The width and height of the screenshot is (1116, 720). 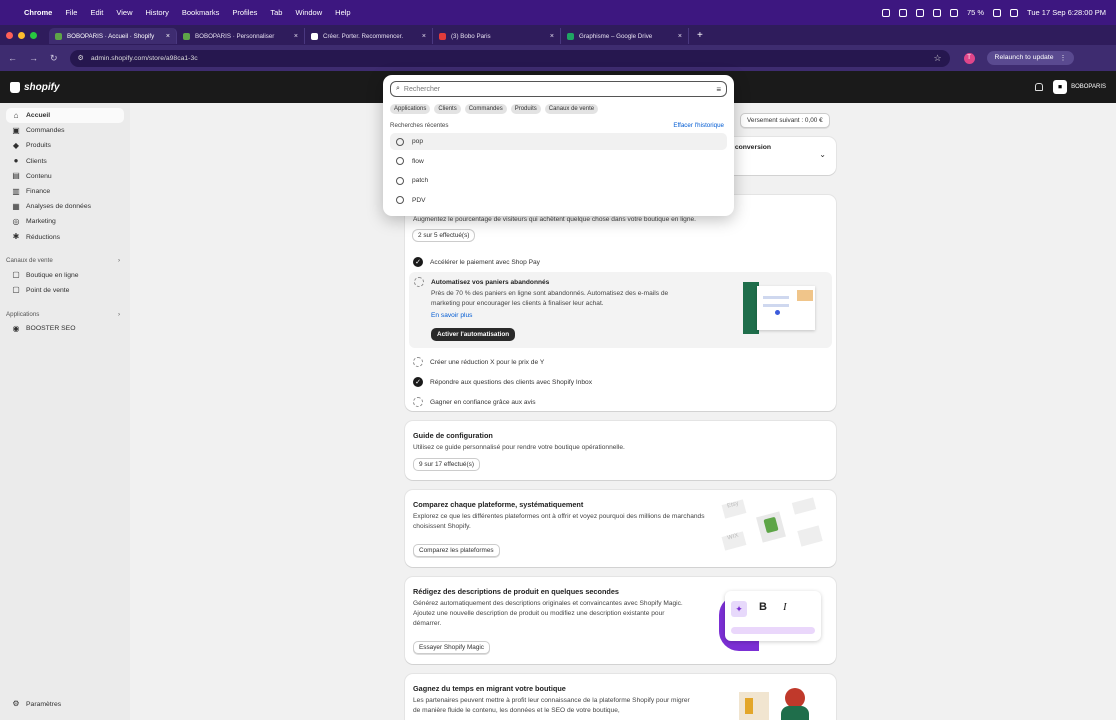 What do you see at coordinates (9, 35) in the screenshot?
I see `close-window-button` at bounding box center [9, 35].